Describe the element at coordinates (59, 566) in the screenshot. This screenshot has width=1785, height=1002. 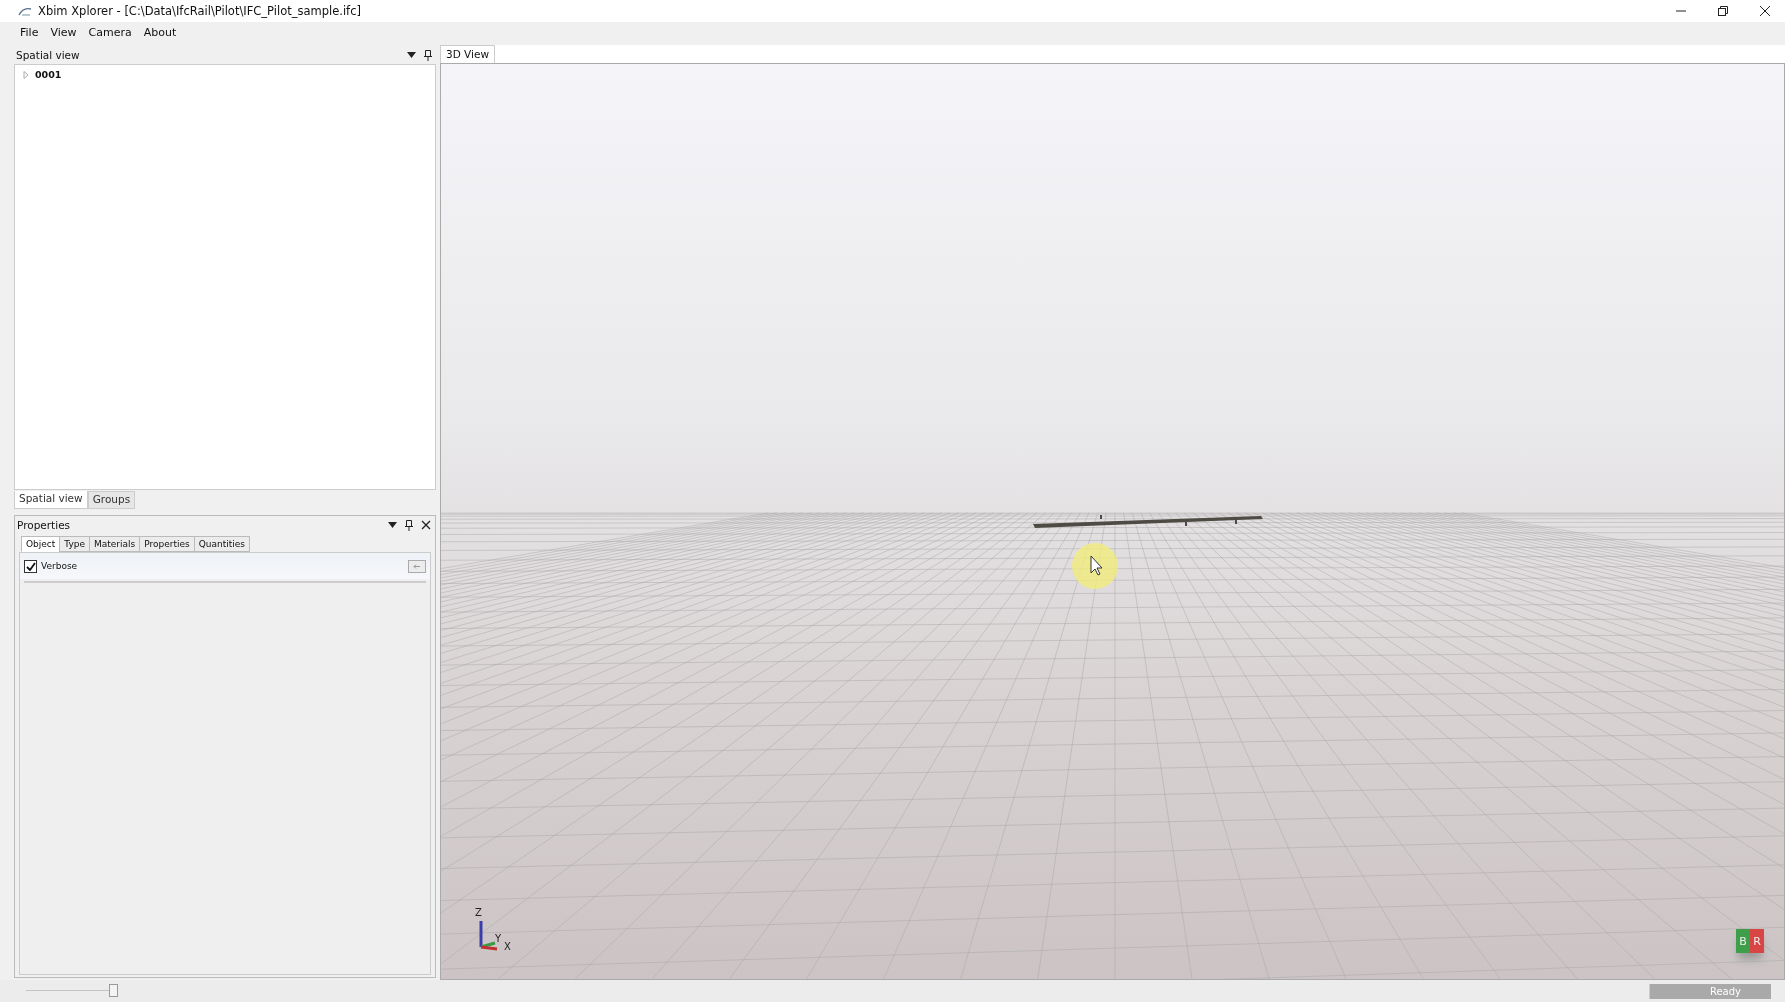
I see `checkbox-label: Verbose` at that location.